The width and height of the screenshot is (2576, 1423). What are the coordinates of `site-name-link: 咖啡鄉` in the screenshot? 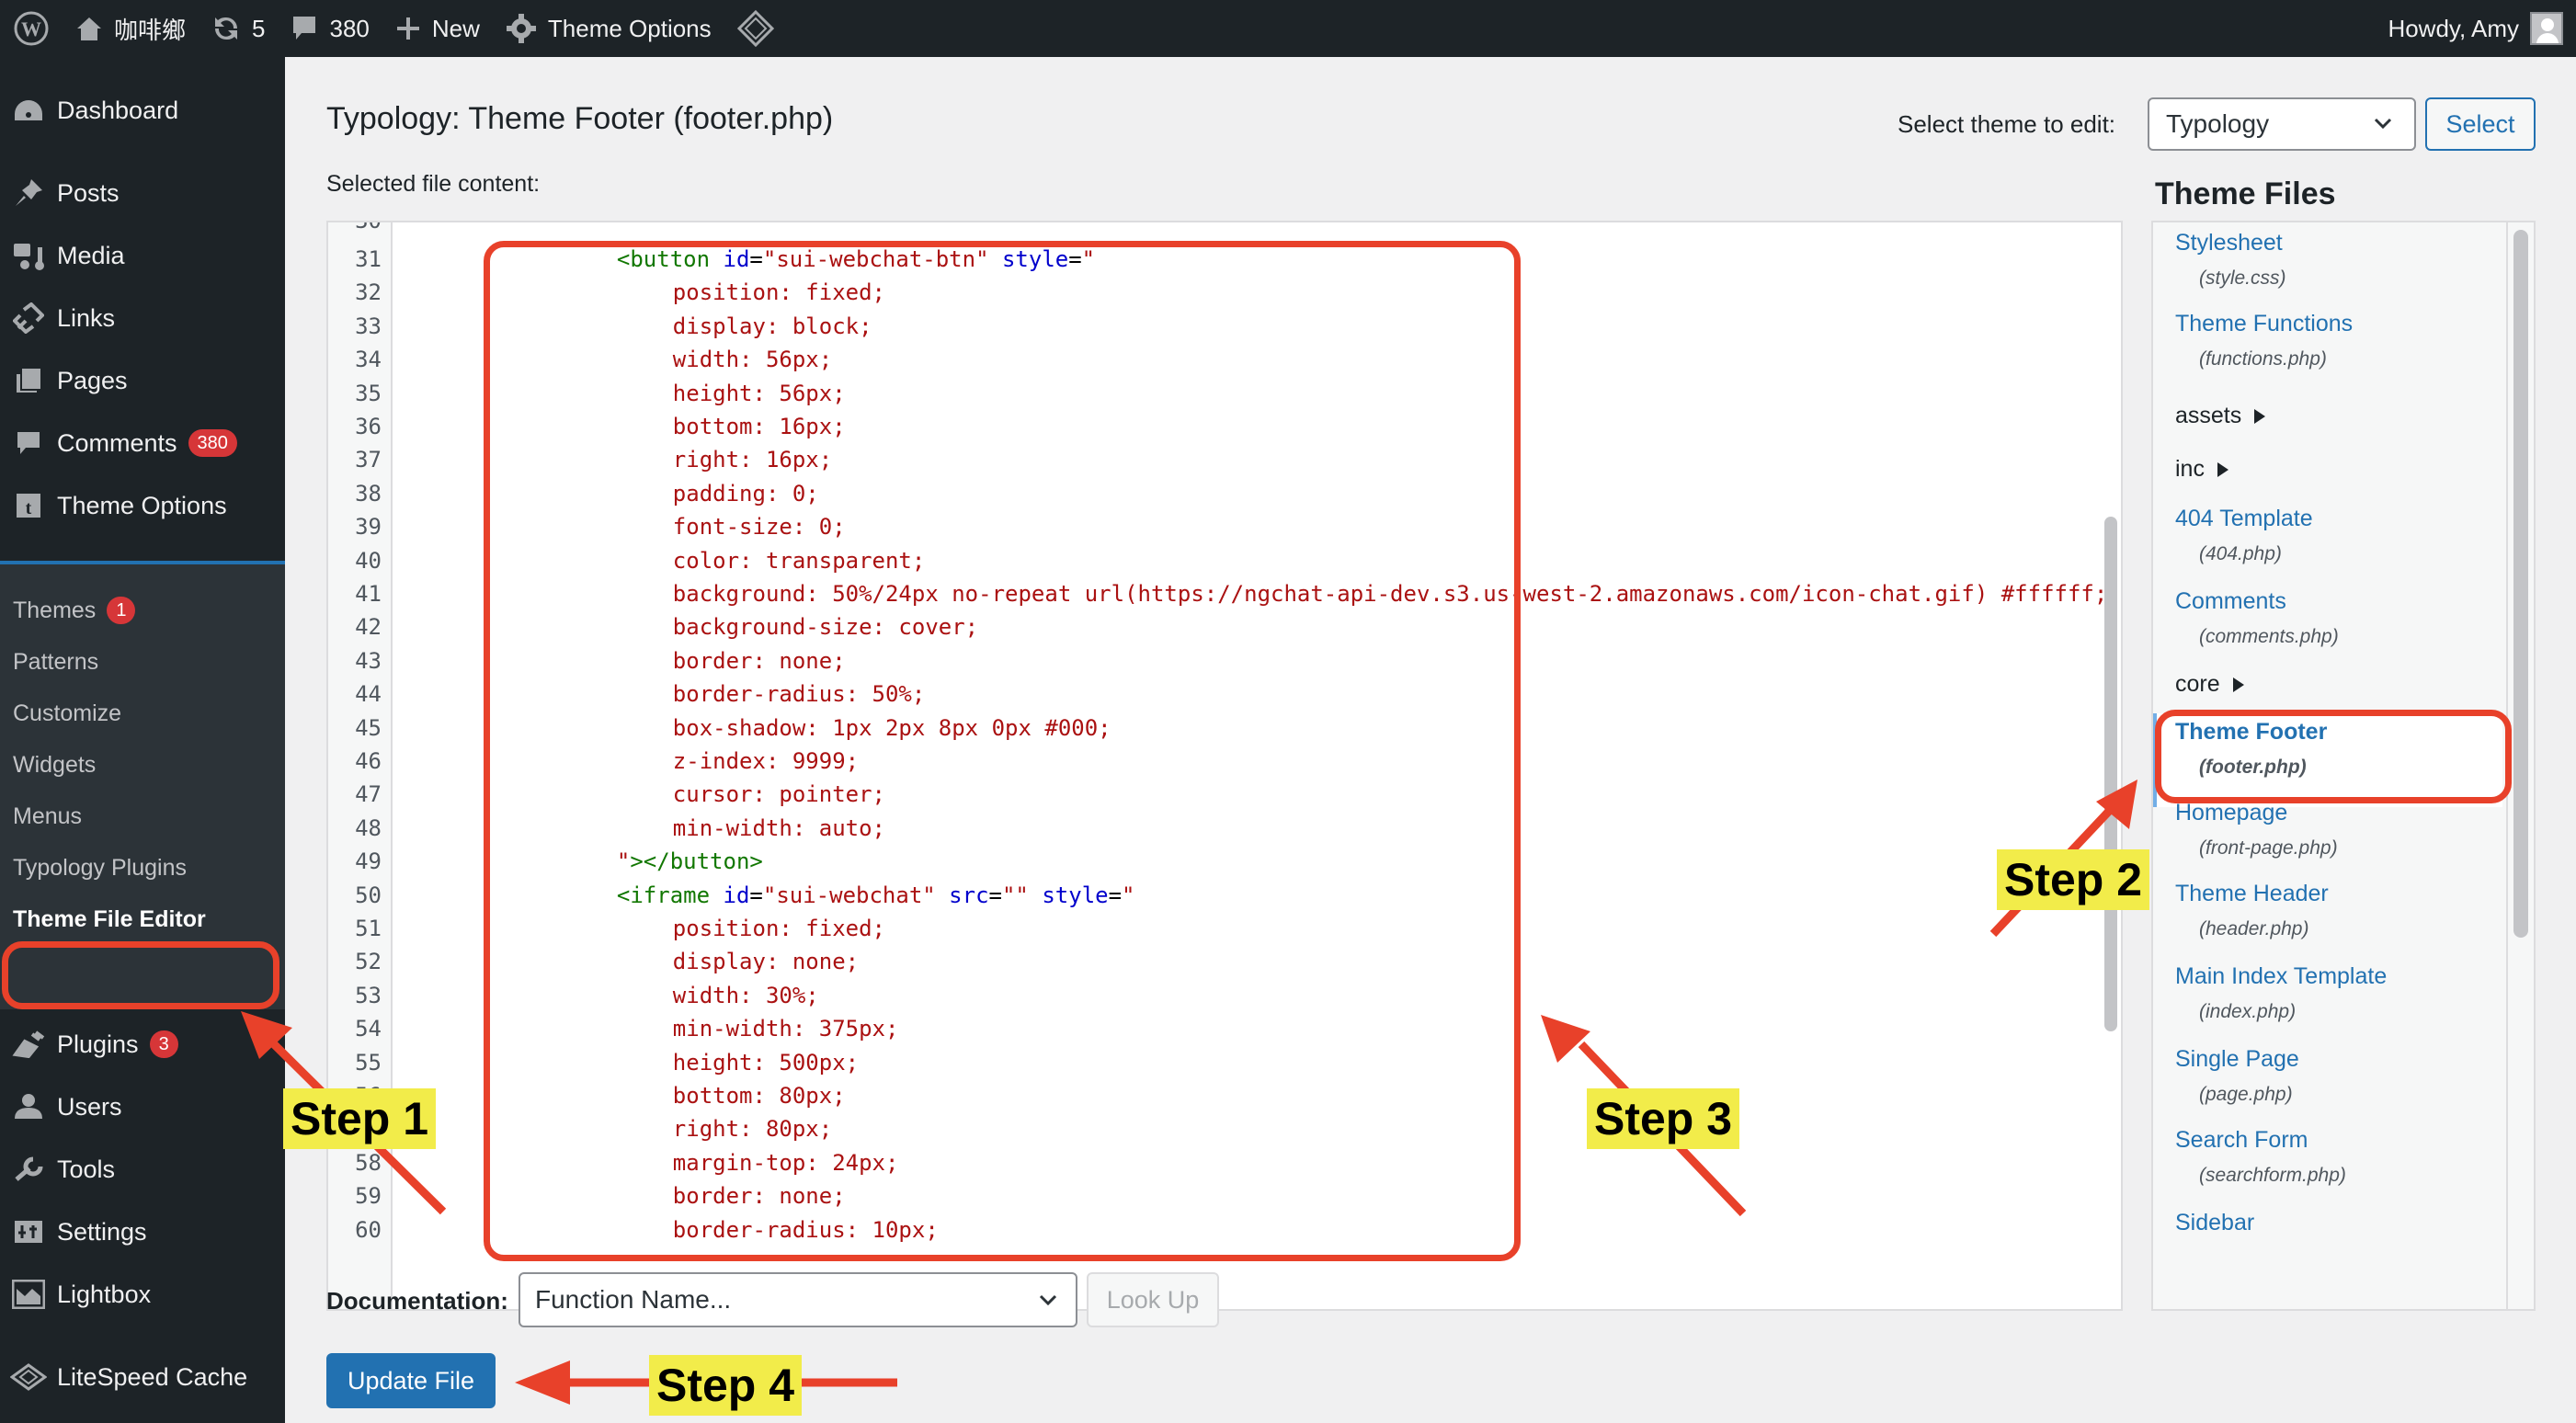 It's located at (131, 28).